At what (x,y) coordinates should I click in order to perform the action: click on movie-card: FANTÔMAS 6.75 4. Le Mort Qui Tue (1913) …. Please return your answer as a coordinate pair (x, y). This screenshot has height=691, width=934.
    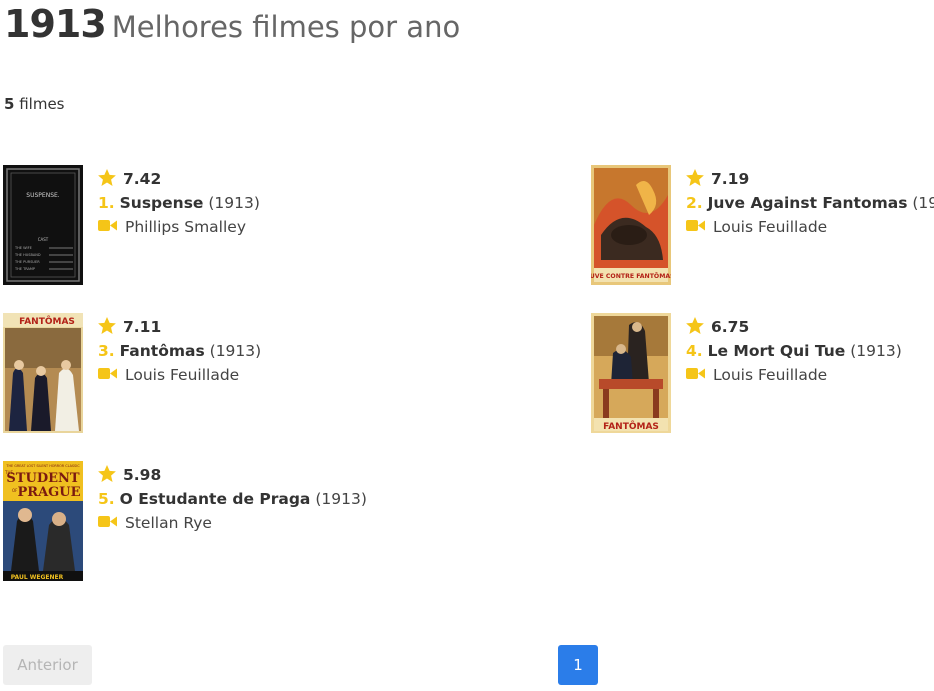
    Looking at the image, I should click on (762, 374).